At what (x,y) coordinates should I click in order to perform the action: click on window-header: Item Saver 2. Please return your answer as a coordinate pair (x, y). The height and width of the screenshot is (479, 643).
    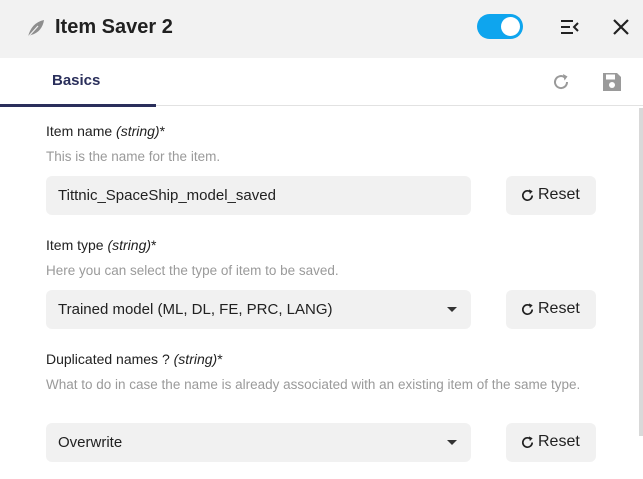
    Looking at the image, I should click on (321, 29).